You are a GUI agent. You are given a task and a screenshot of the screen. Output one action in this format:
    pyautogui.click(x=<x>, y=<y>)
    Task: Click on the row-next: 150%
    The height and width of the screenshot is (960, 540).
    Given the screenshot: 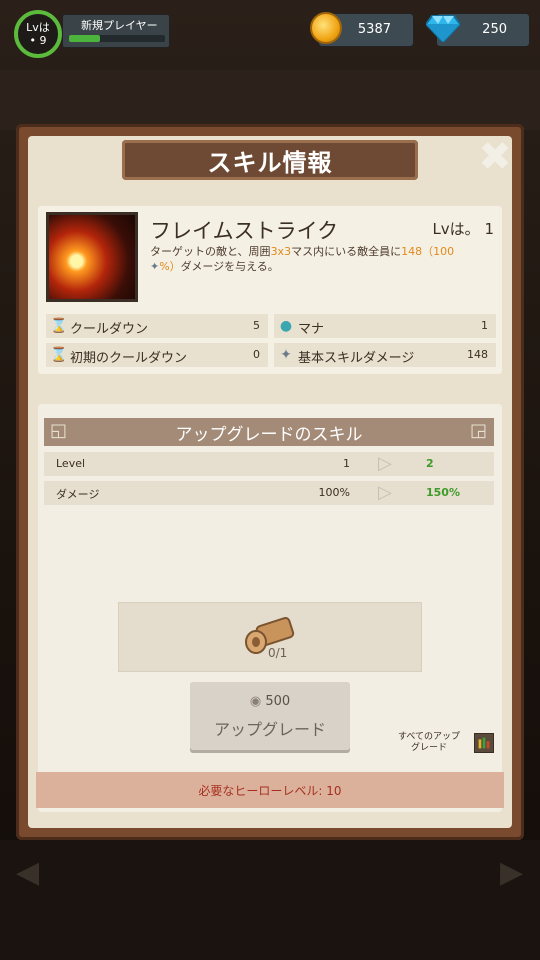 What is the action you would take?
    pyautogui.click(x=443, y=492)
    